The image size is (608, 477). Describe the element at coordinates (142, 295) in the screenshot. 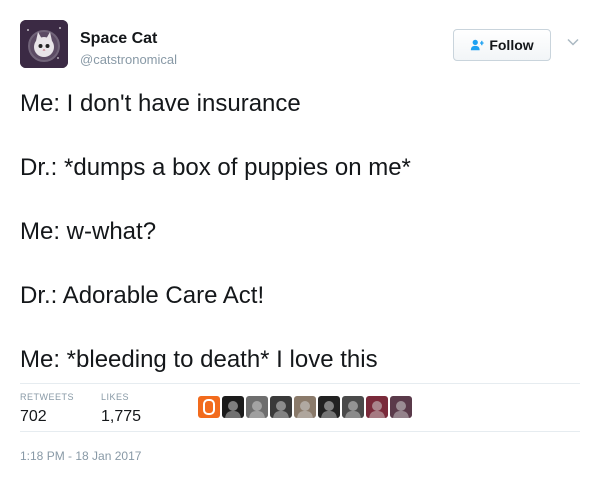

I see `tweet-line: Dr.: Adorable Care Act!` at that location.